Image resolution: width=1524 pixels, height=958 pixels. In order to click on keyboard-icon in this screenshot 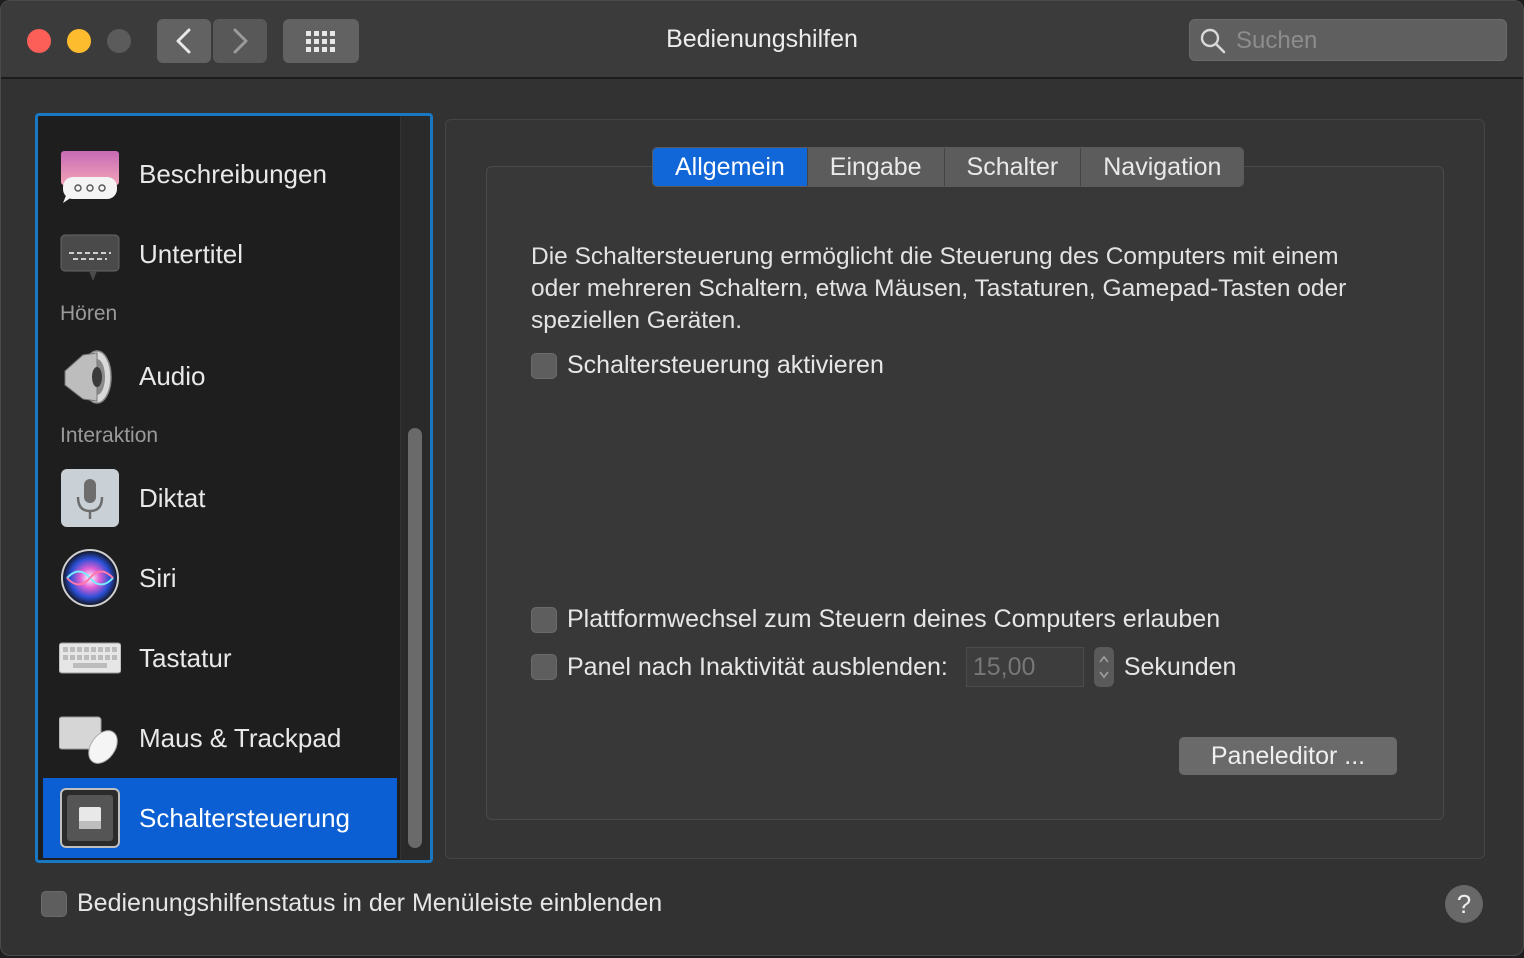, I will do `click(90, 658)`.